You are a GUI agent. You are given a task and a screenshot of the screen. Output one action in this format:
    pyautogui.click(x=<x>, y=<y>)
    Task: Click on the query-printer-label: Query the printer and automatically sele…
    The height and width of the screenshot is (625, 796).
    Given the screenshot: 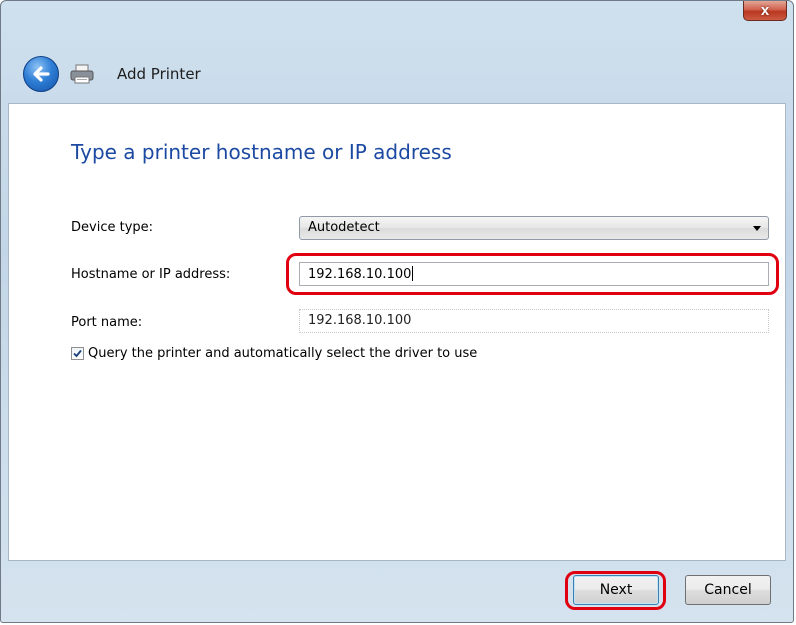 What is the action you would take?
    pyautogui.click(x=283, y=353)
    